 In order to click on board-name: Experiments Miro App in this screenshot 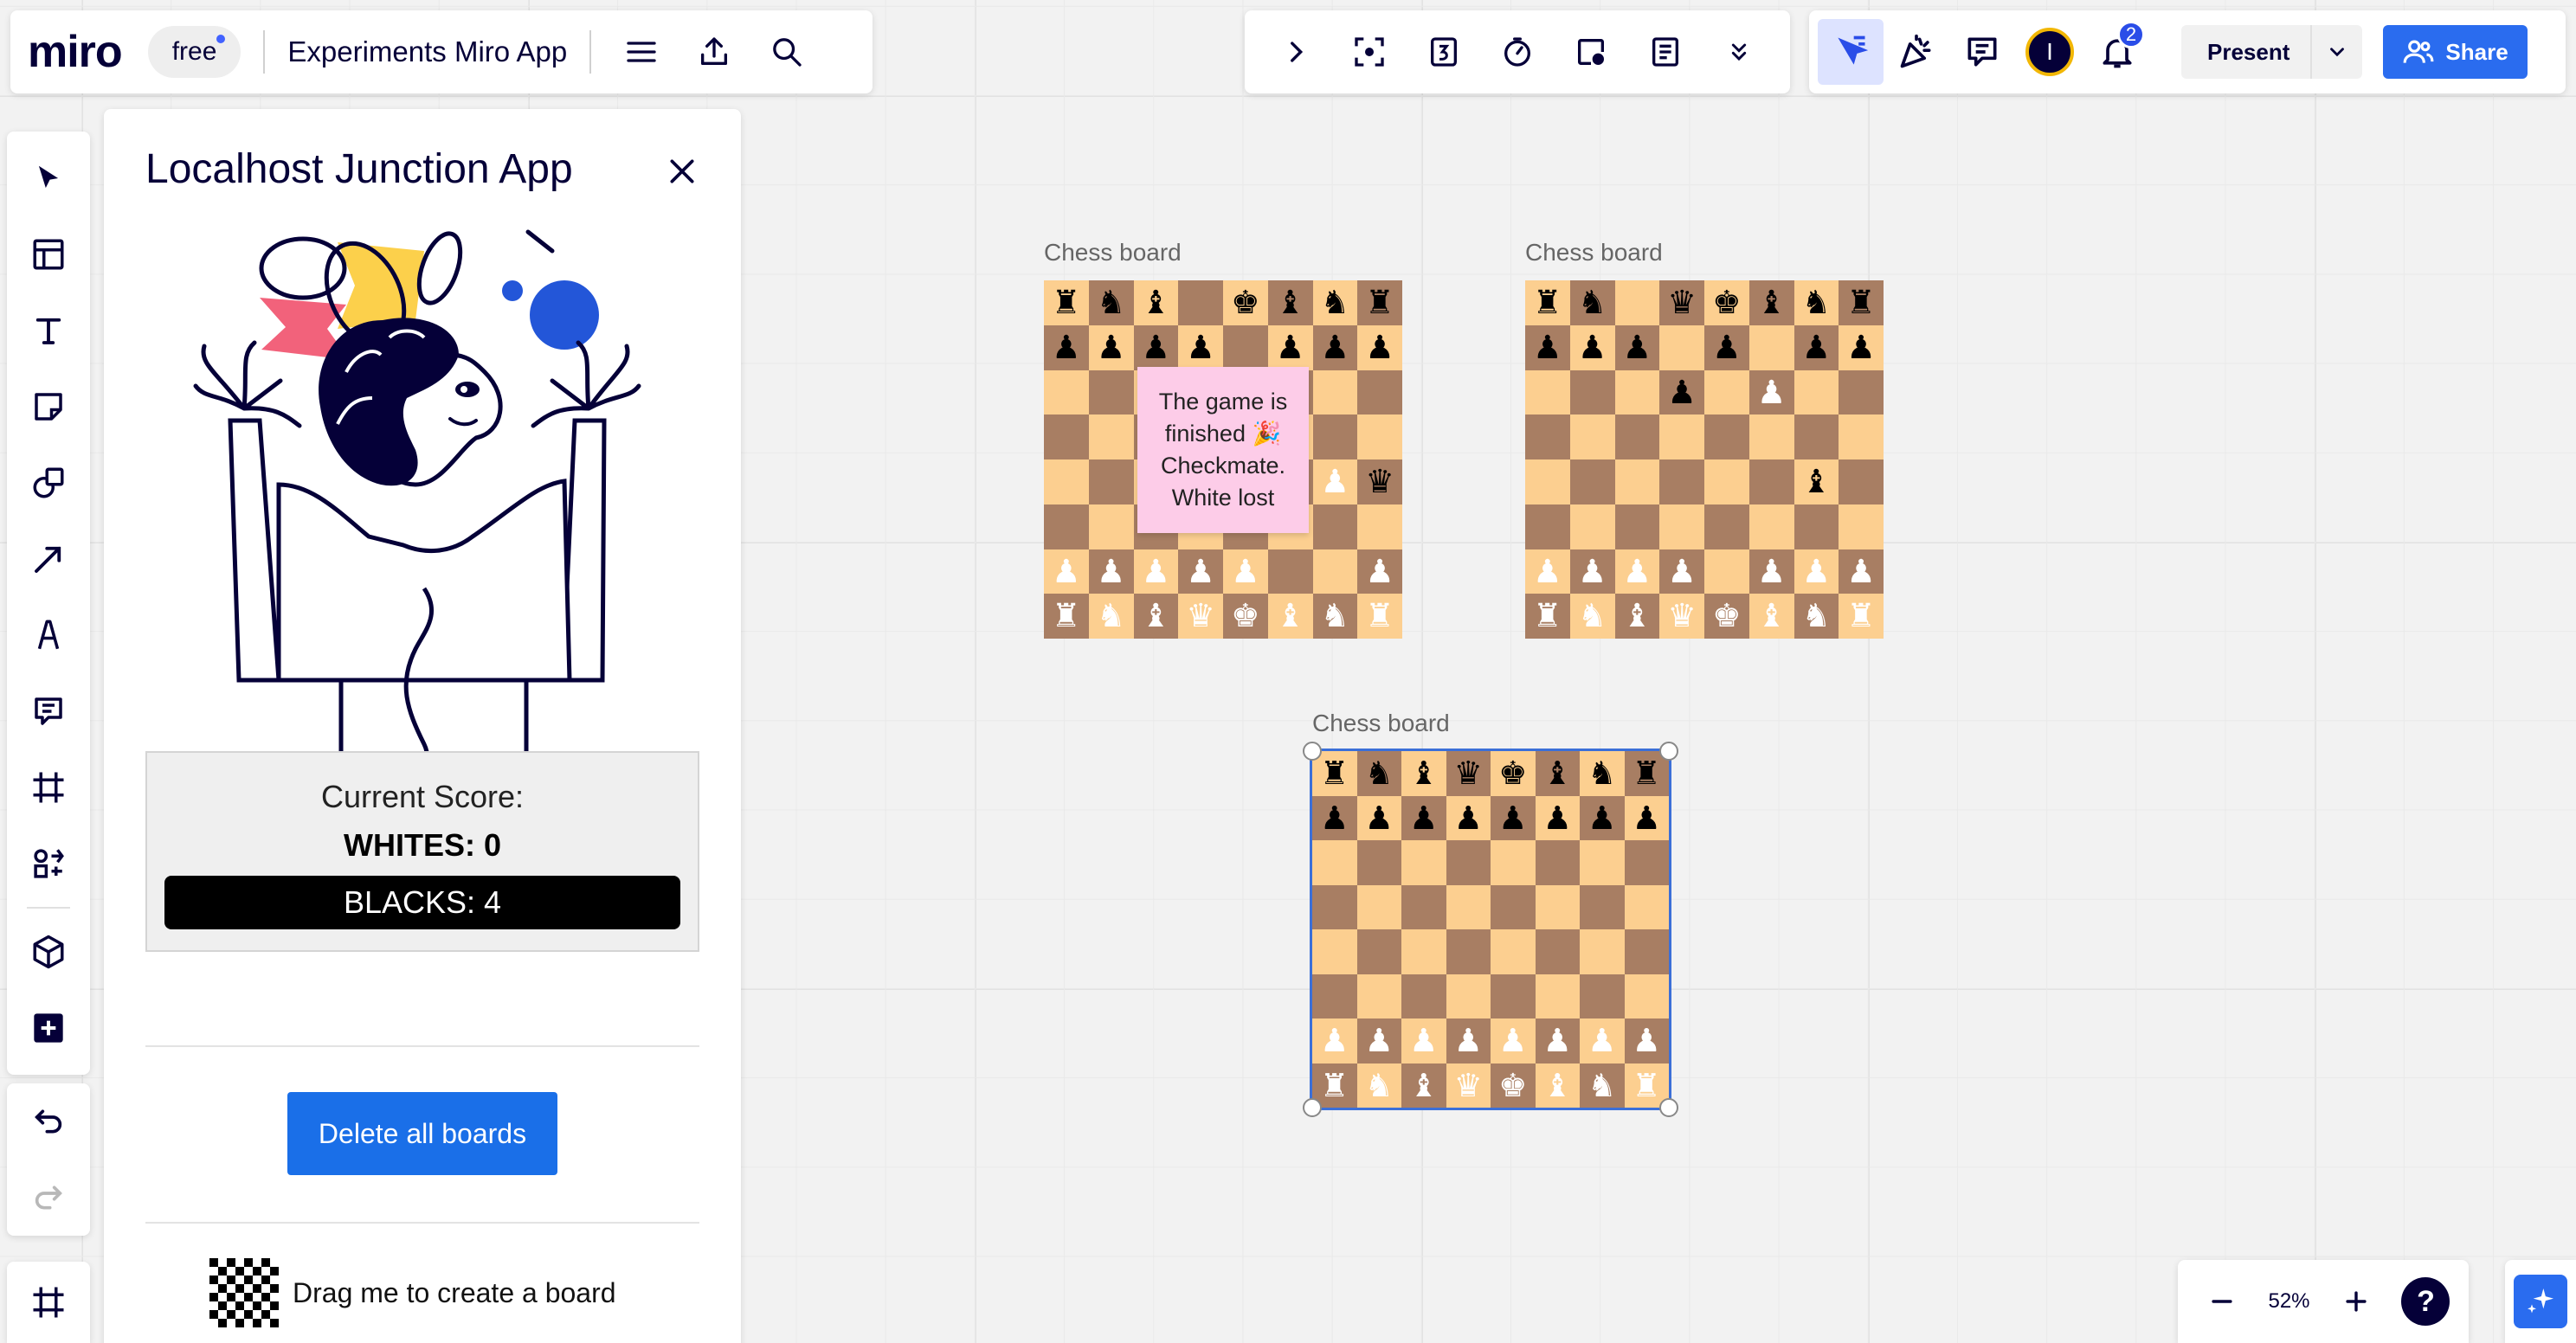, I will do `click(427, 51)`.